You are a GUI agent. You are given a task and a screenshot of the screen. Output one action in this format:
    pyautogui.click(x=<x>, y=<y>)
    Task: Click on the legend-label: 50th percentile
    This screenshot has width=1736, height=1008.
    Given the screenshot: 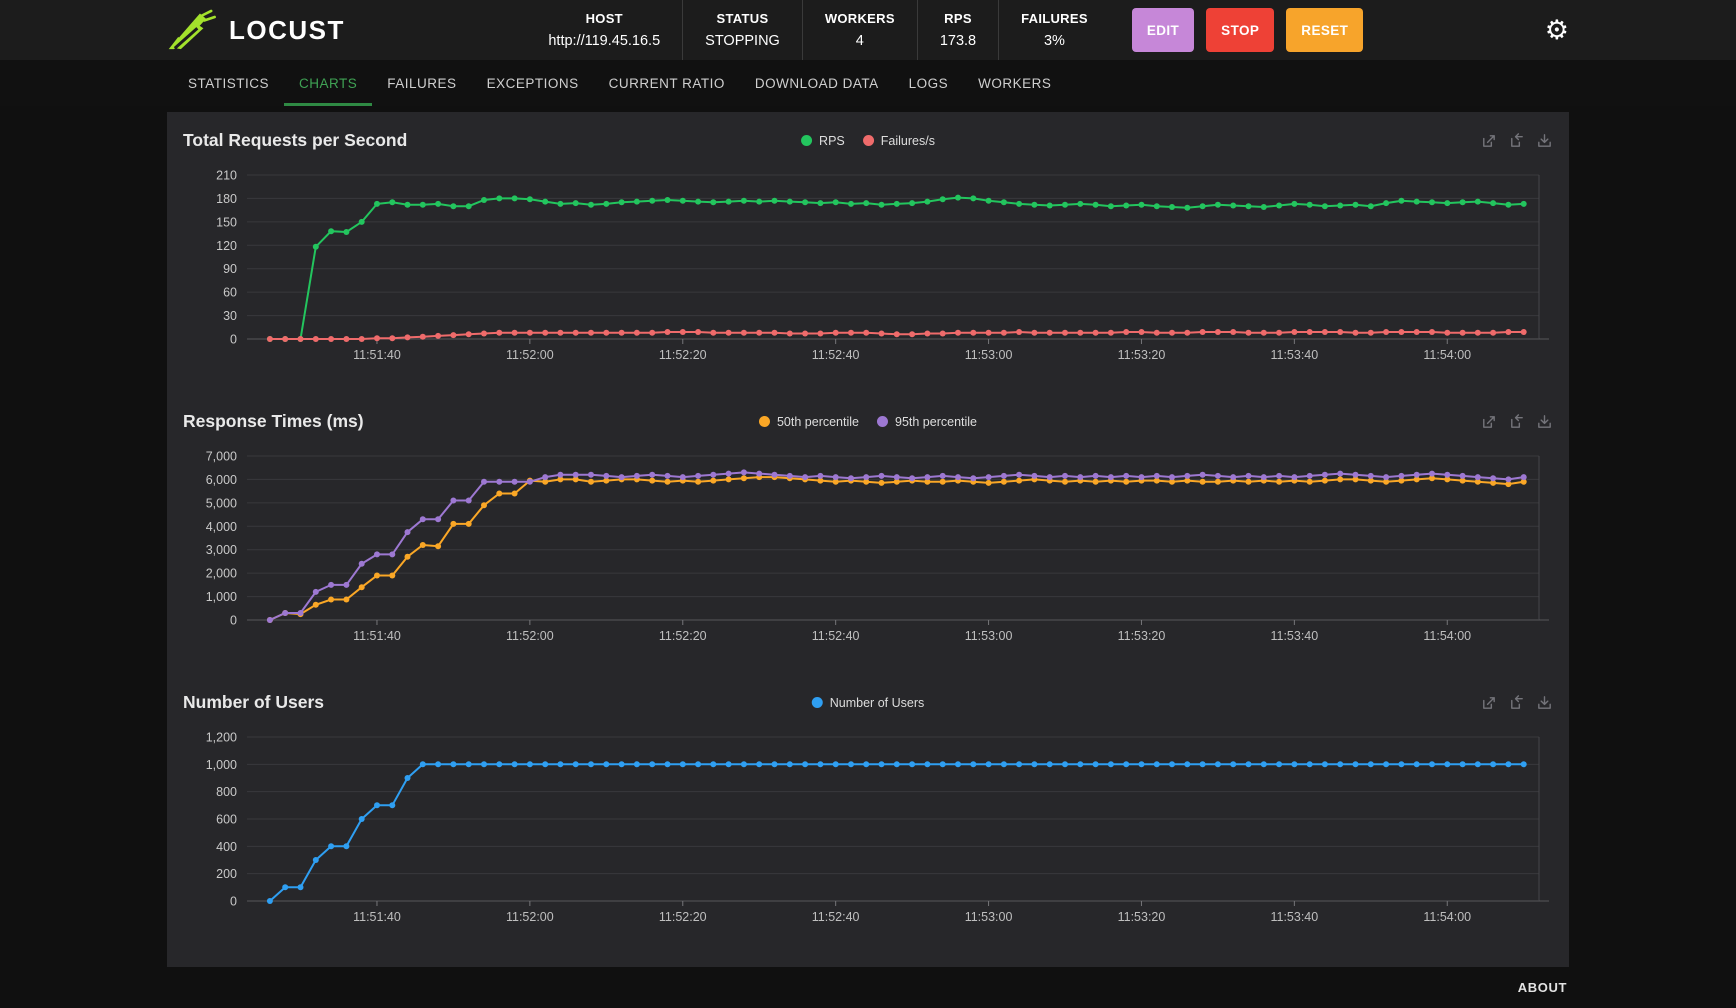 What is the action you would take?
    pyautogui.click(x=817, y=421)
    